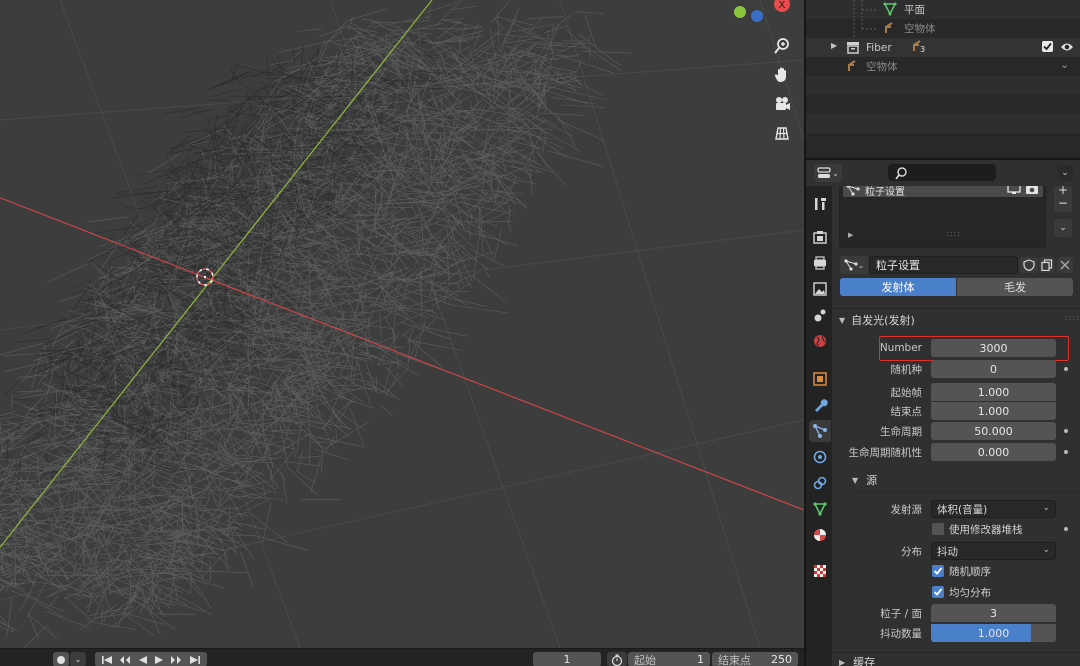 The height and width of the screenshot is (666, 1080). What do you see at coordinates (943, 9) in the screenshot?
I see `outliner-row: 平面` at bounding box center [943, 9].